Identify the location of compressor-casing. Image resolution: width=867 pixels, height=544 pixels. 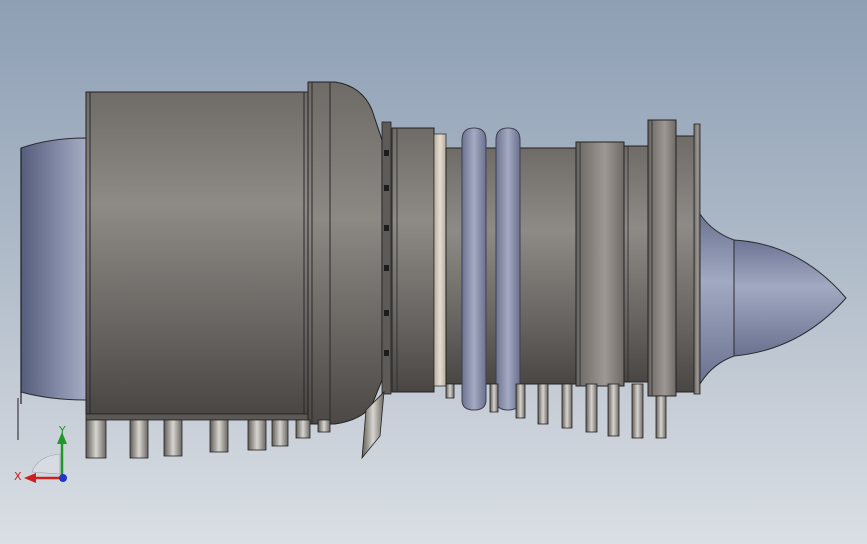
(419, 260).